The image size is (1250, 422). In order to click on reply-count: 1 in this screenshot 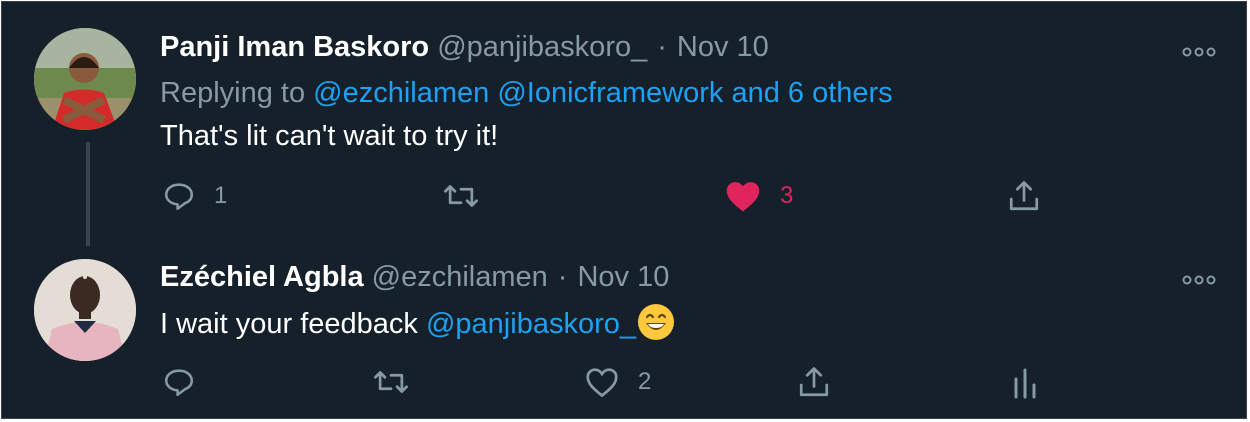, I will do `click(221, 195)`.